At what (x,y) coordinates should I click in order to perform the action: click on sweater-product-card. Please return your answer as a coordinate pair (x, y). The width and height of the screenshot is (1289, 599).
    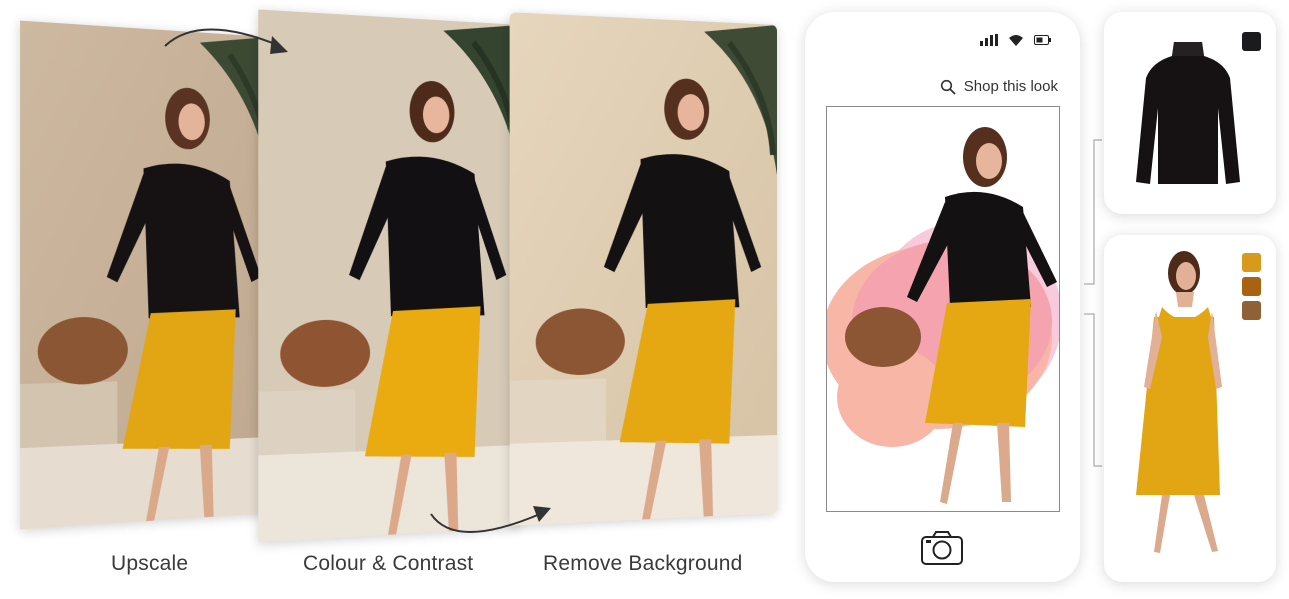
    Looking at the image, I should click on (1190, 113).